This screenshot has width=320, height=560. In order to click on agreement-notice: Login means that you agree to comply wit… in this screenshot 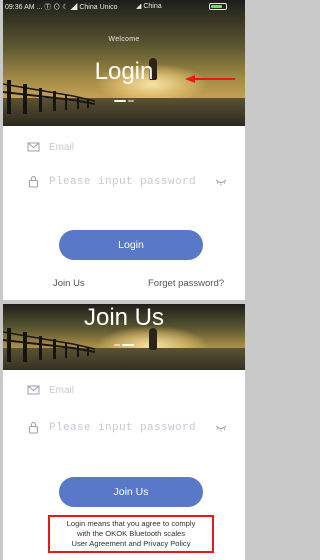, I will do `click(131, 534)`.